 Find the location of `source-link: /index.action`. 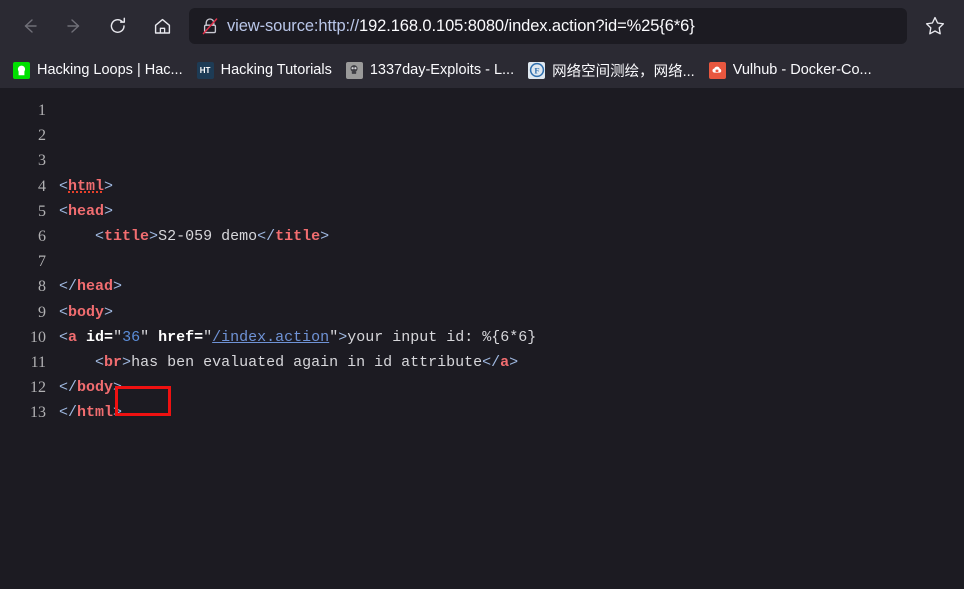

source-link: /index.action is located at coordinates (270, 337).